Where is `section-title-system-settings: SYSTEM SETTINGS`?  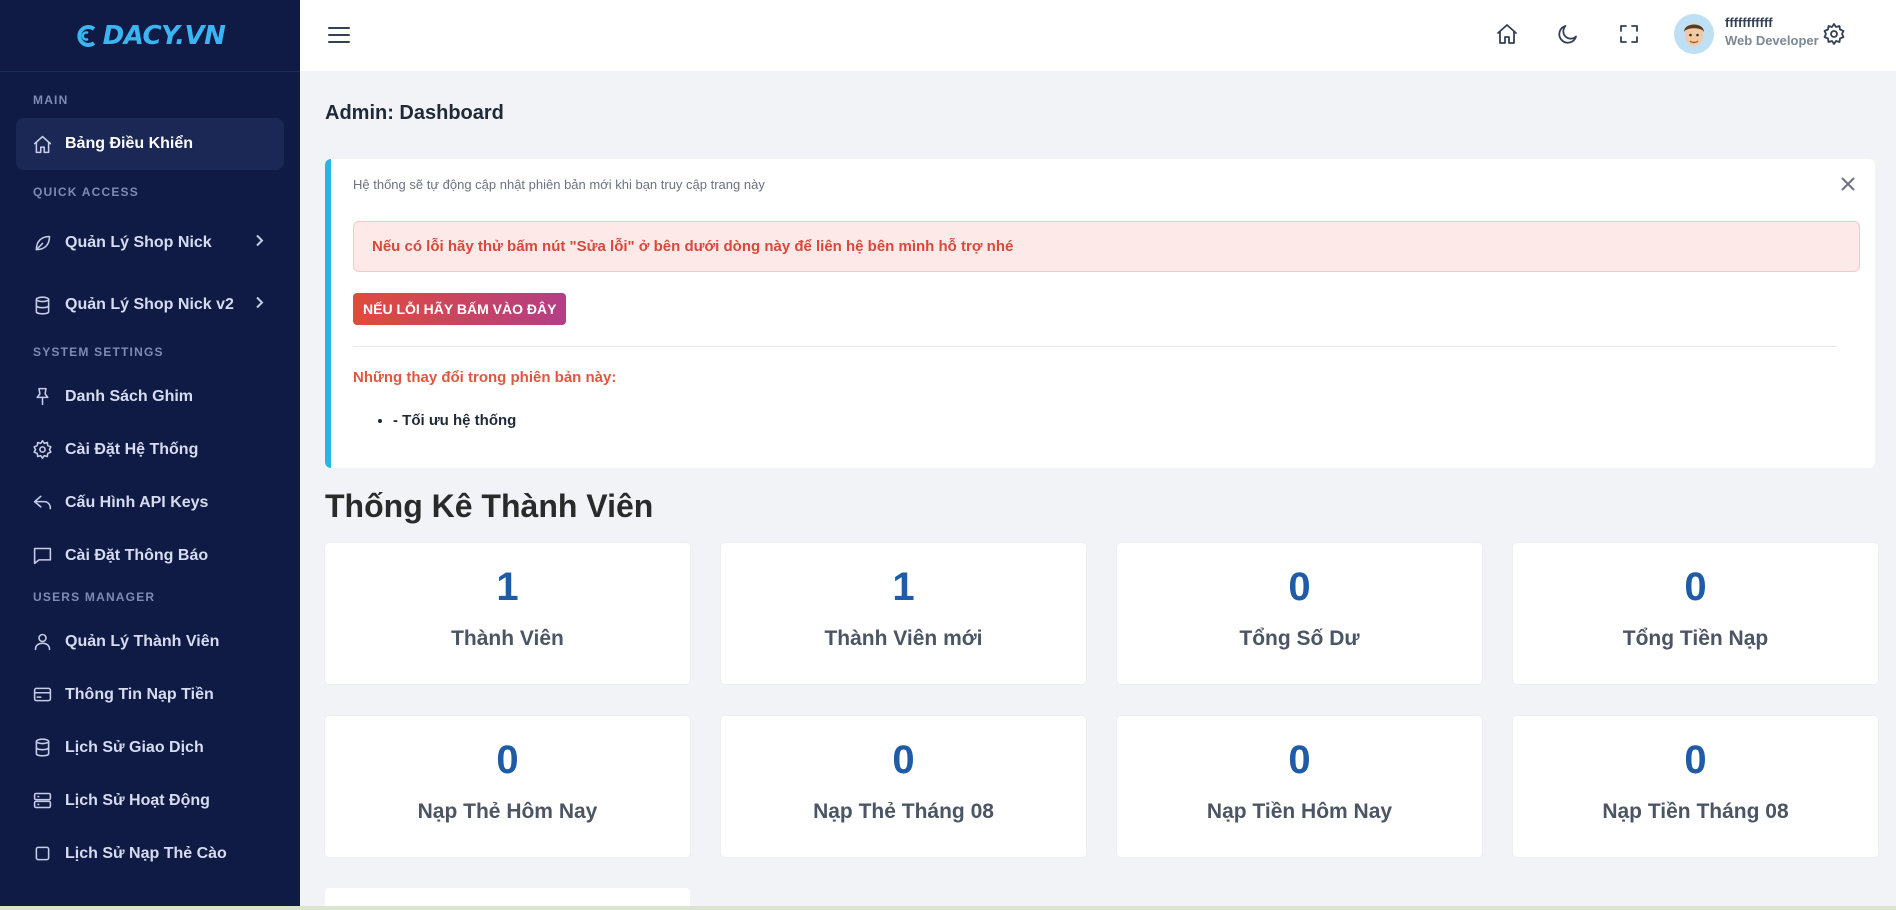 section-title-system-settings: SYSTEM SETTINGS is located at coordinates (98, 352).